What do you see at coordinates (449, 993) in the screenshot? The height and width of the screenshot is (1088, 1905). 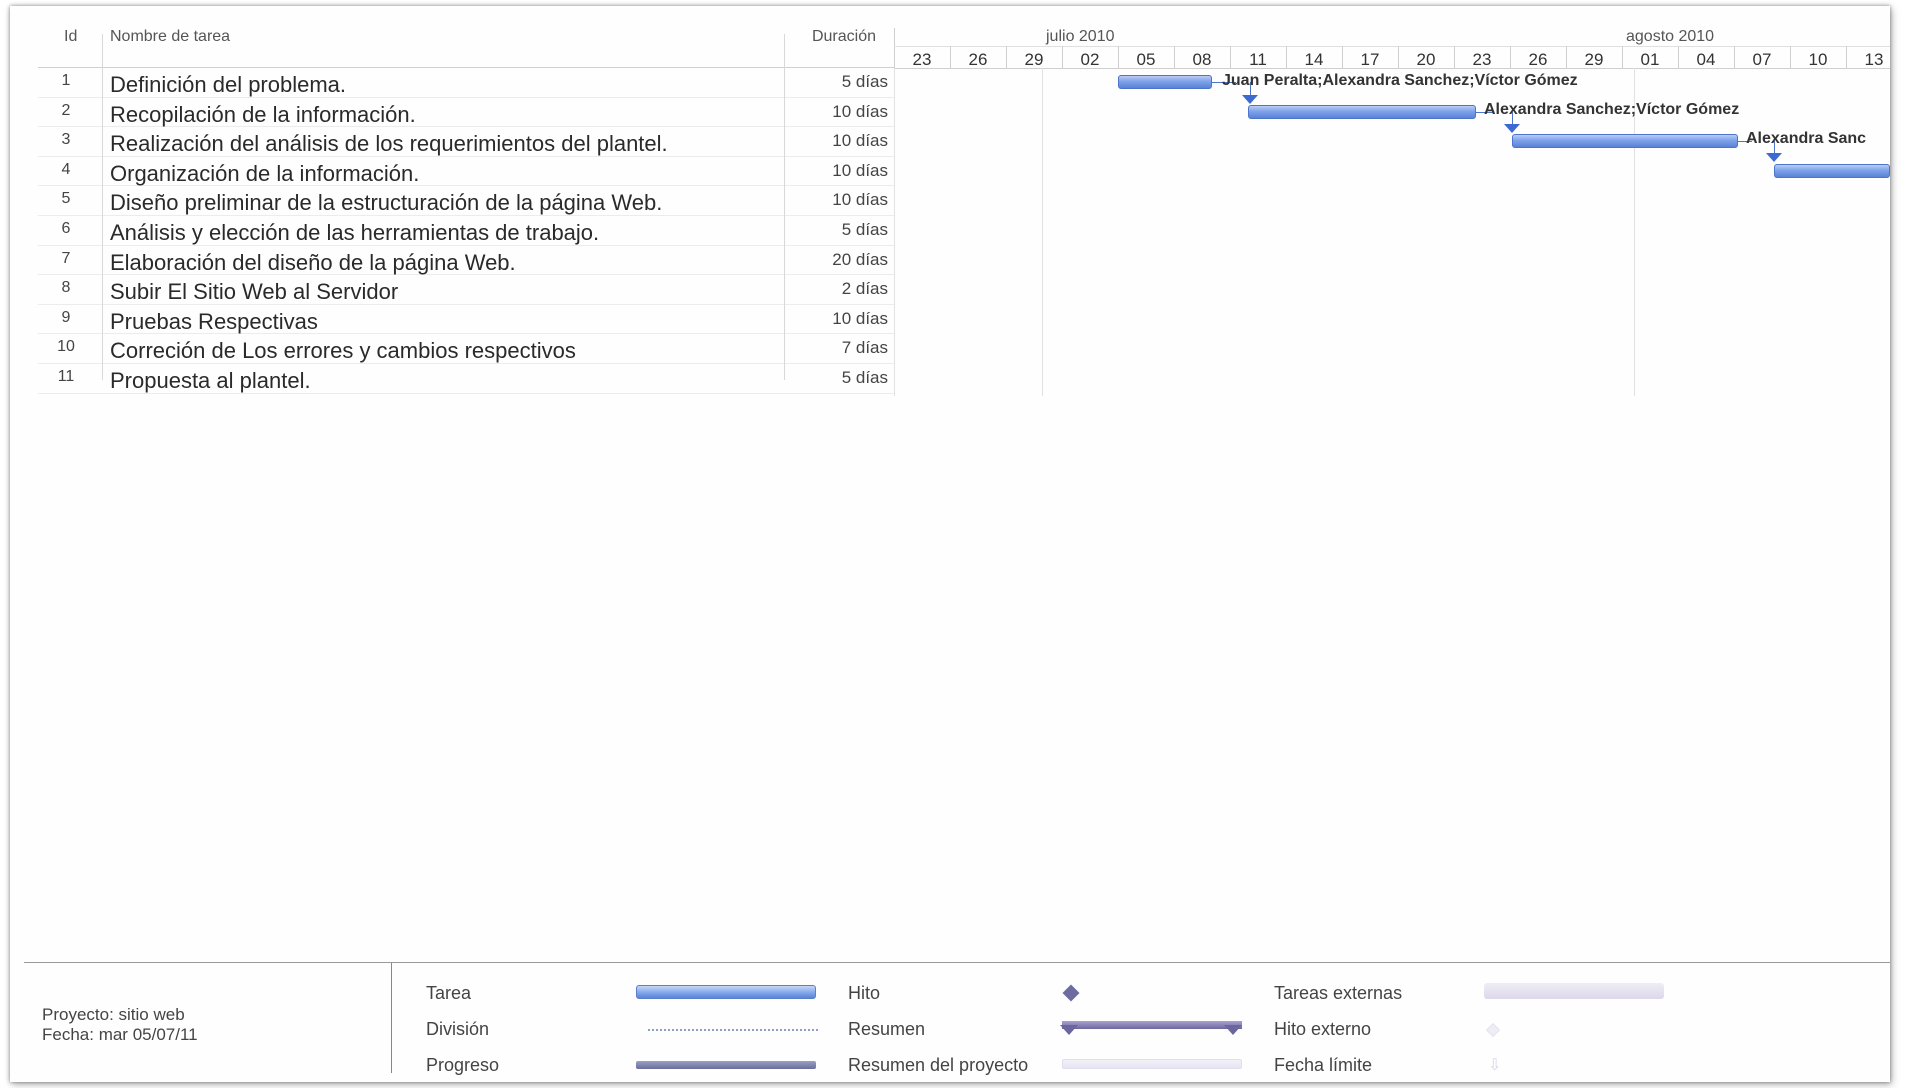 I see `legend-label-tarea: Tarea` at bounding box center [449, 993].